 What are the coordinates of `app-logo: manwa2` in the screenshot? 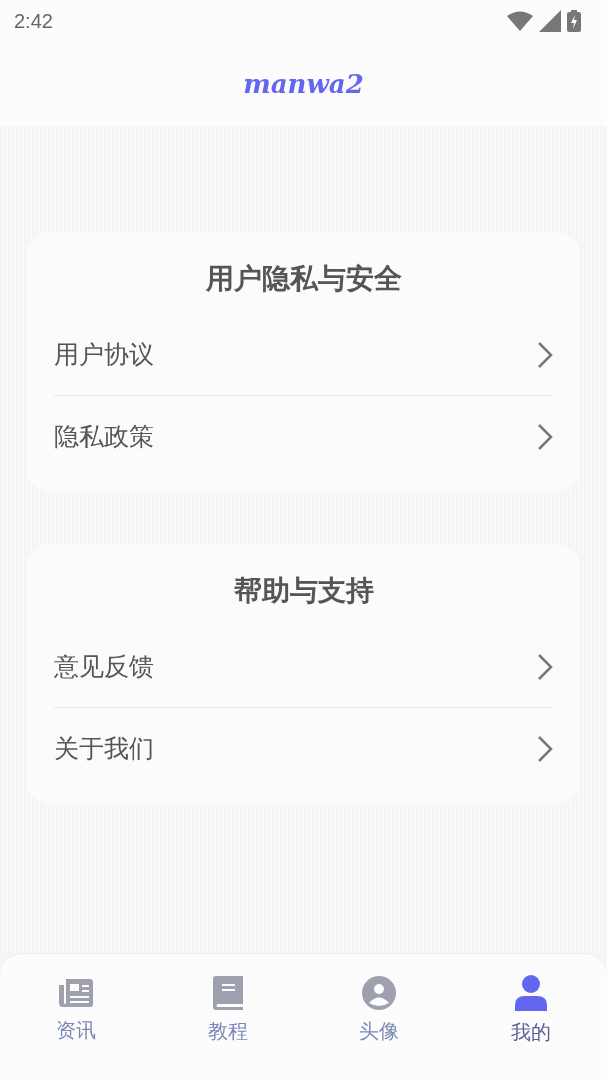 It's located at (303, 84).